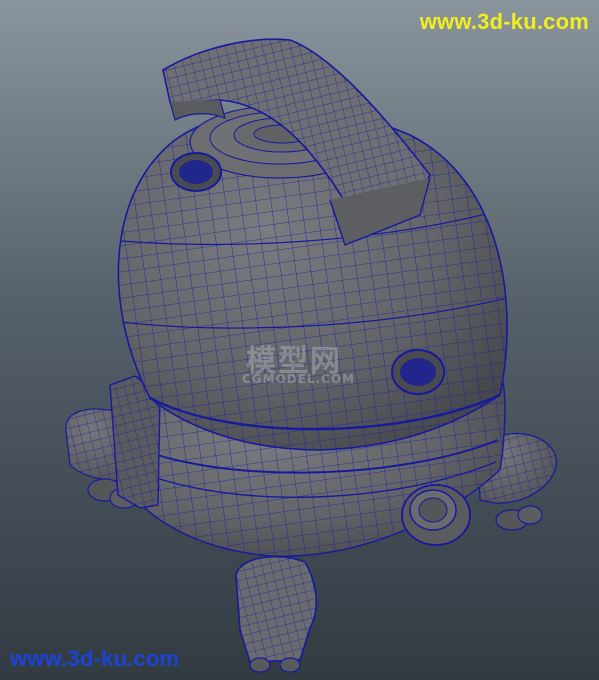 The image size is (599, 680). Describe the element at coordinates (504, 21) in the screenshot. I see `site-watermark-top: www.3d-ku.com` at that location.